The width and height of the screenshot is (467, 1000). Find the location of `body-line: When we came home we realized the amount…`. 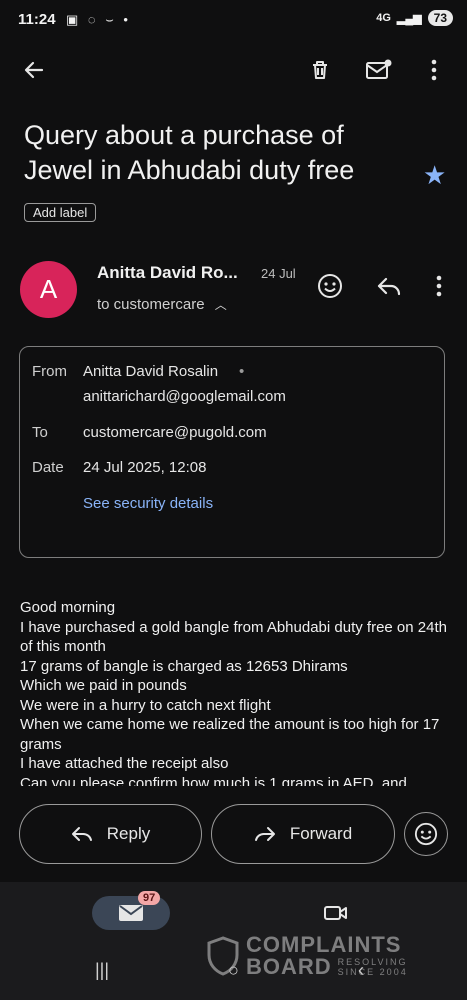

body-line: When we came home we realized the amount… is located at coordinates (230, 734).